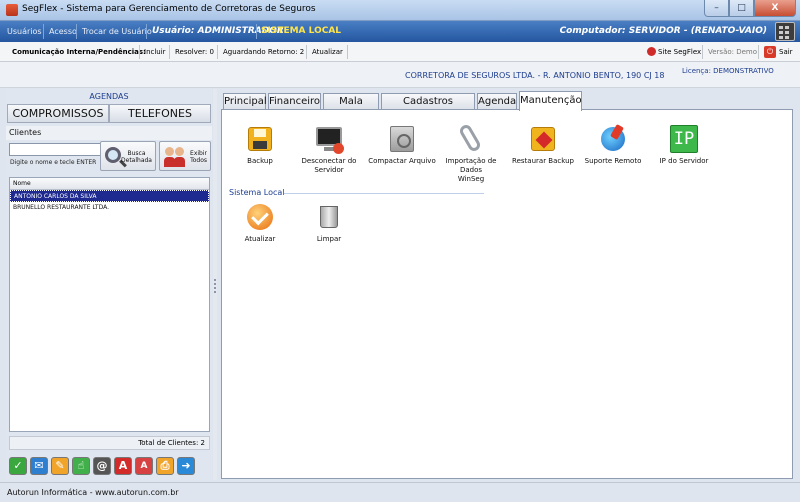  Describe the element at coordinates (679, 52) in the screenshot. I see `site-link: Site SegFlex` at that location.